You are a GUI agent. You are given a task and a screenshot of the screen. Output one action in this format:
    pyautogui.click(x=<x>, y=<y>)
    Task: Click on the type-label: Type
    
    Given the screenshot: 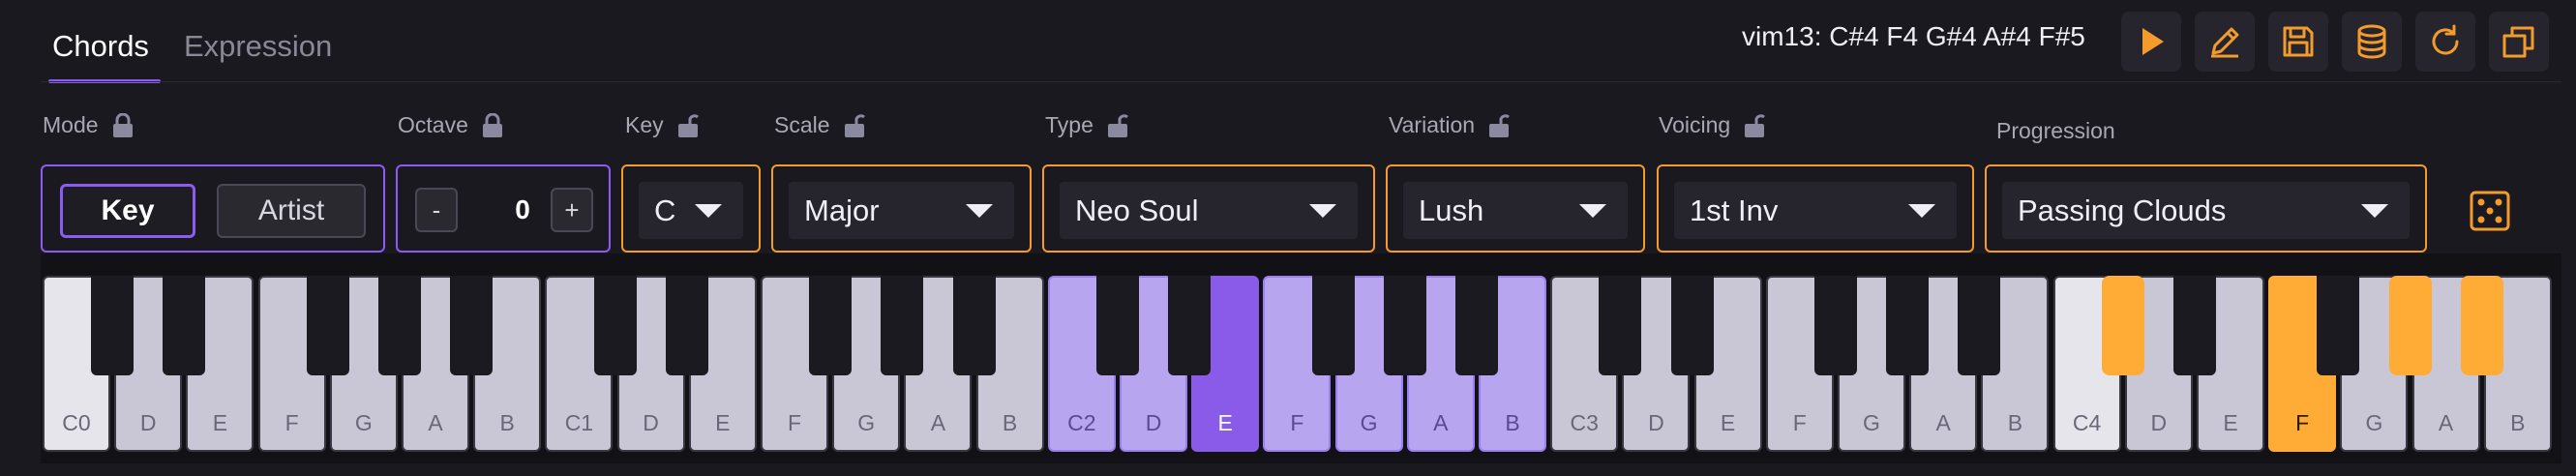 What is the action you would take?
    pyautogui.click(x=1086, y=125)
    